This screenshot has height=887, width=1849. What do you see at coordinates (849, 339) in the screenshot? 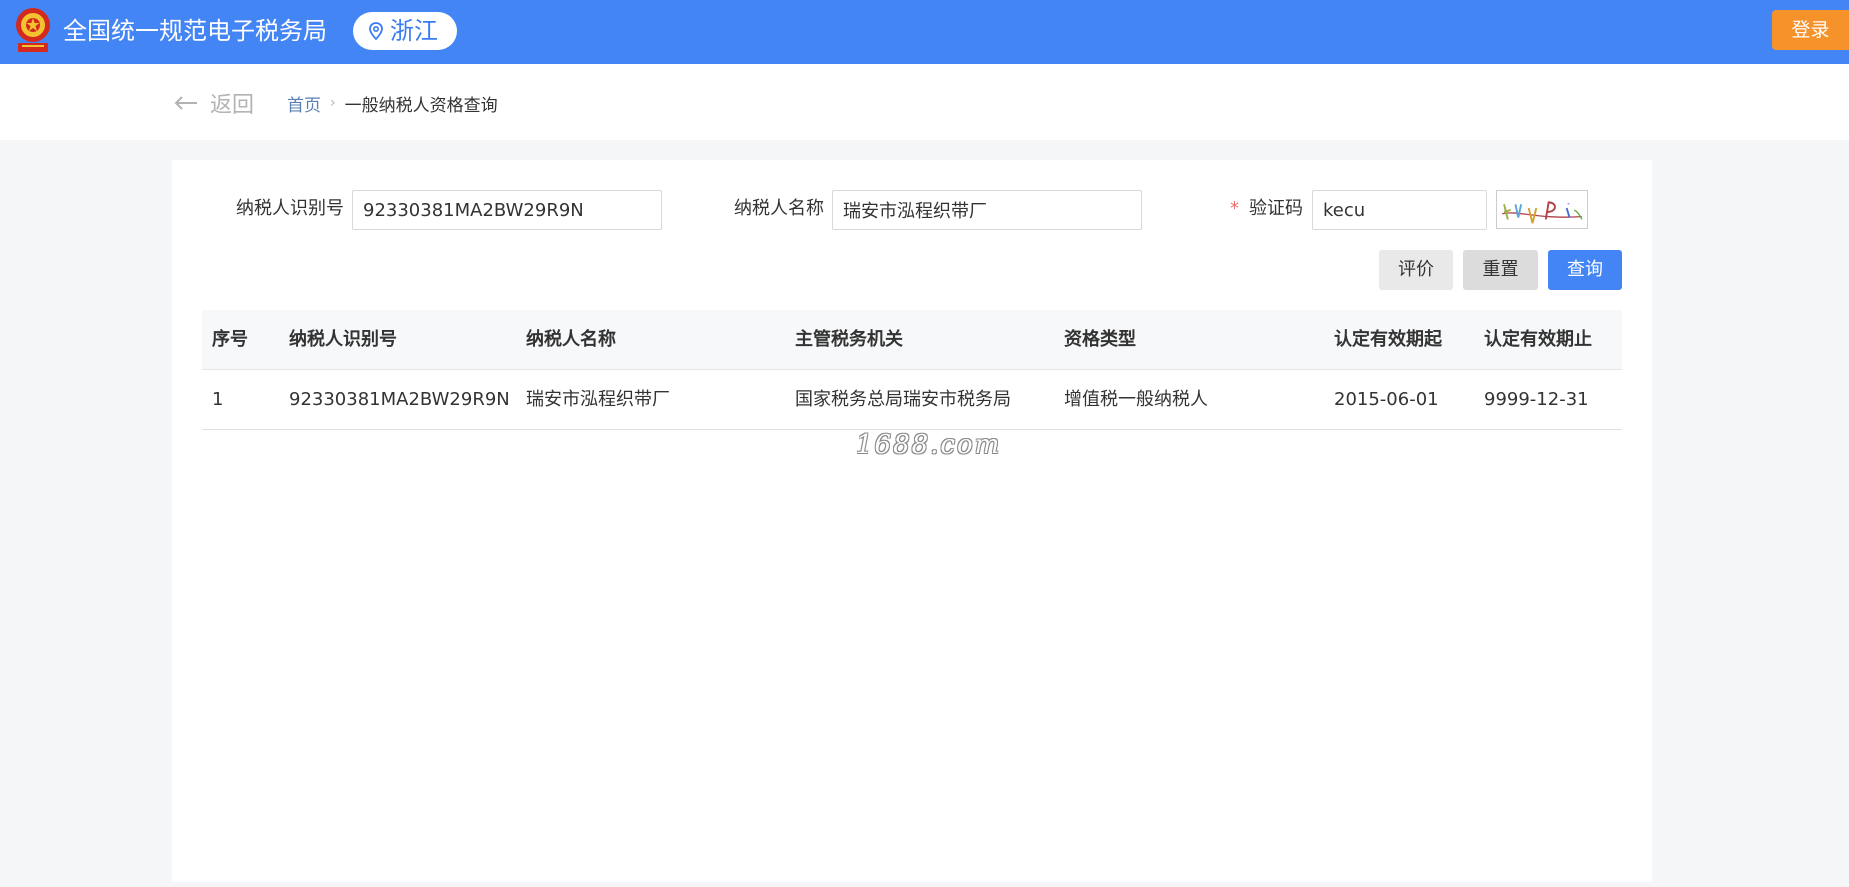
I see `column-header: 主管税务机关` at bounding box center [849, 339].